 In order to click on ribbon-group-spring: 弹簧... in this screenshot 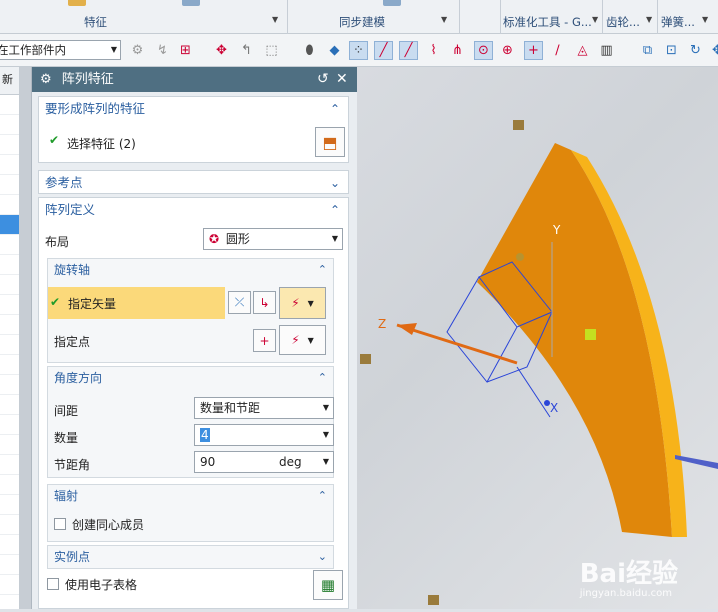, I will do `click(678, 22)`.